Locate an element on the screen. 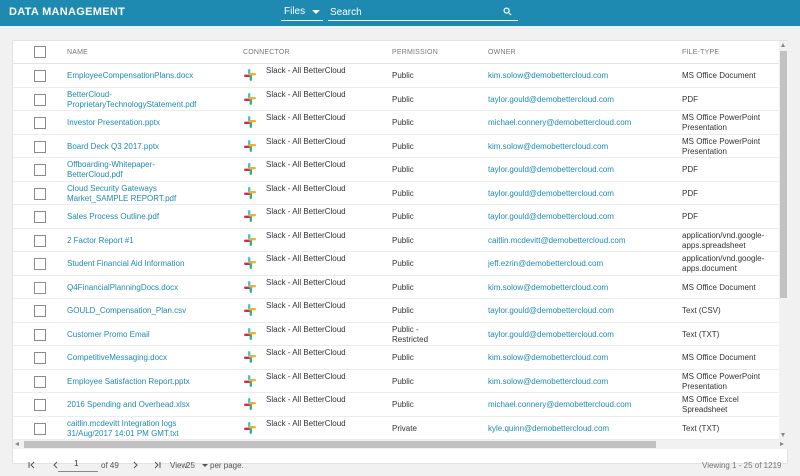 Image resolution: width=800 pixels, height=476 pixels. chevron-down-icon is located at coordinates (205, 465).